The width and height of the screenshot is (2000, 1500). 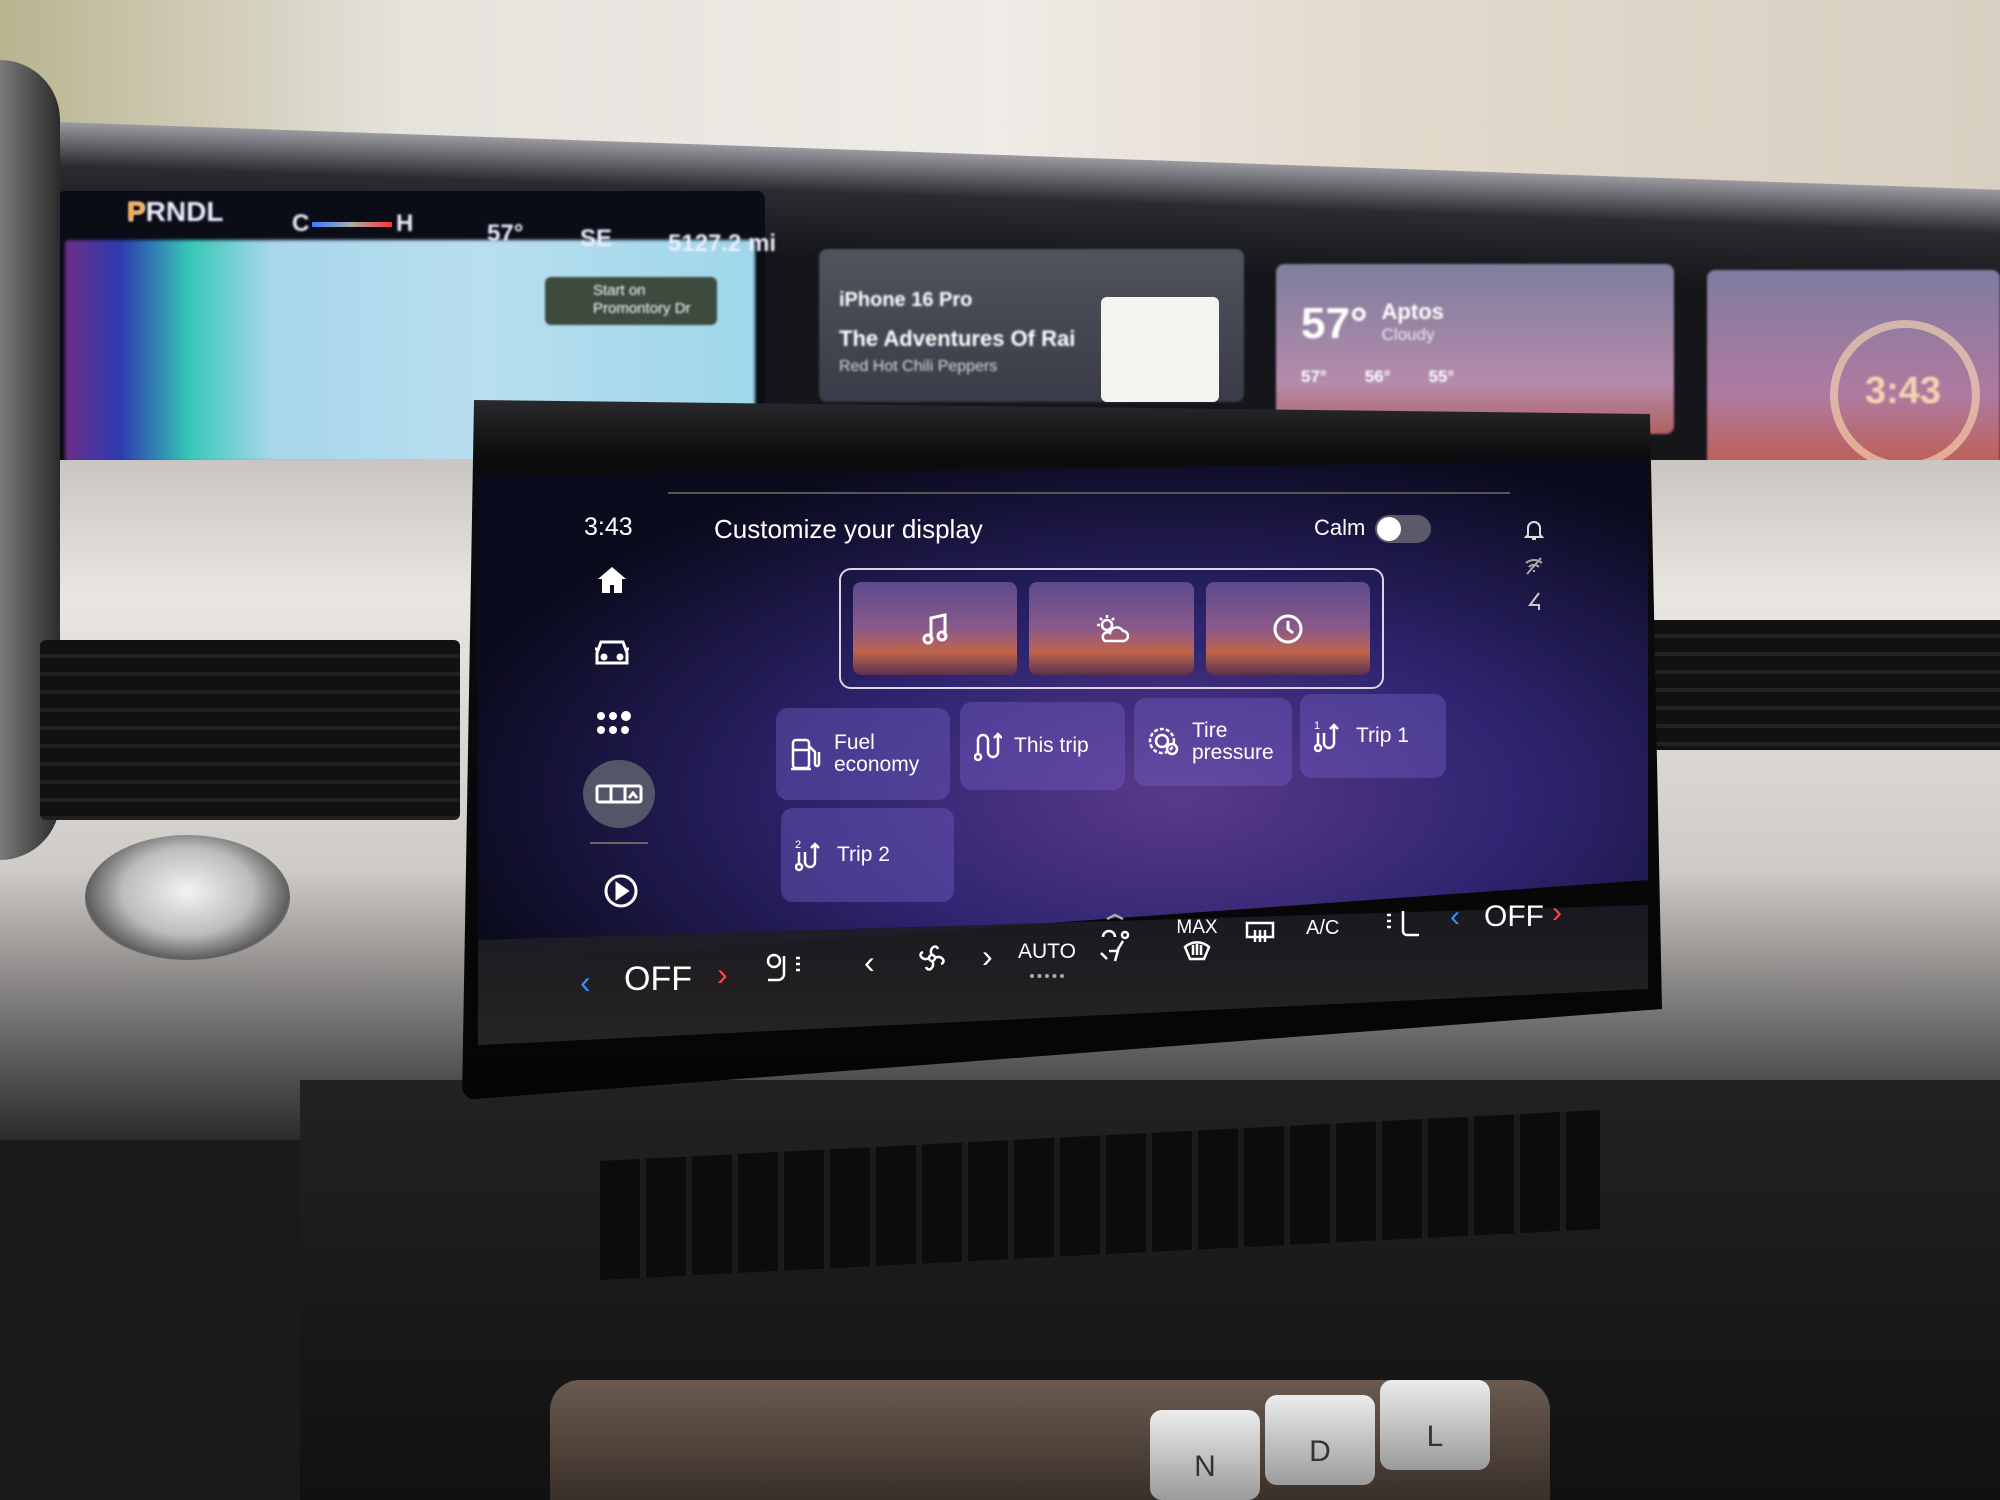 What do you see at coordinates (807, 855) in the screenshot?
I see `trip-2-icon: 2` at bounding box center [807, 855].